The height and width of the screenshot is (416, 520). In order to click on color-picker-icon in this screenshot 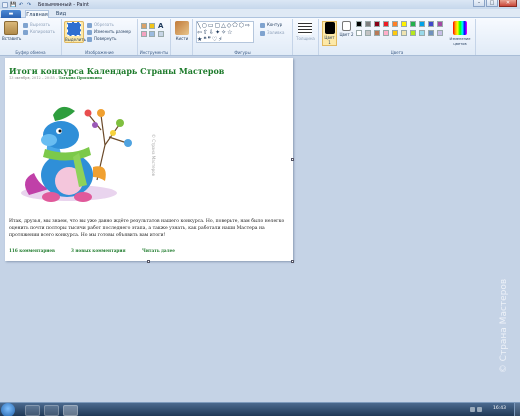, I will do `click(152, 34)`.